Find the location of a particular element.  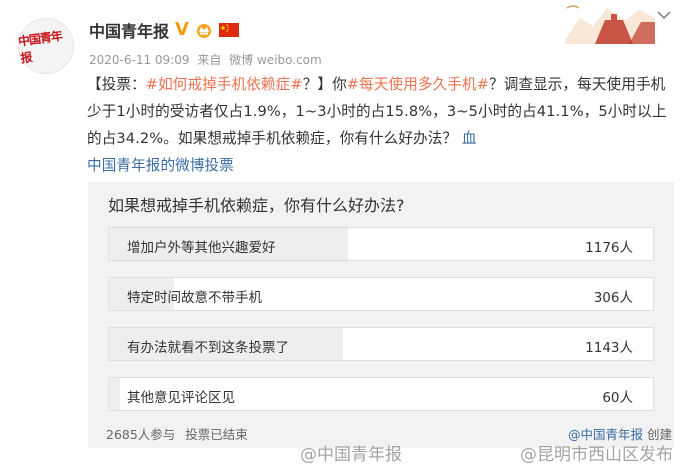

great-wall-banner-icon is located at coordinates (600, 22).